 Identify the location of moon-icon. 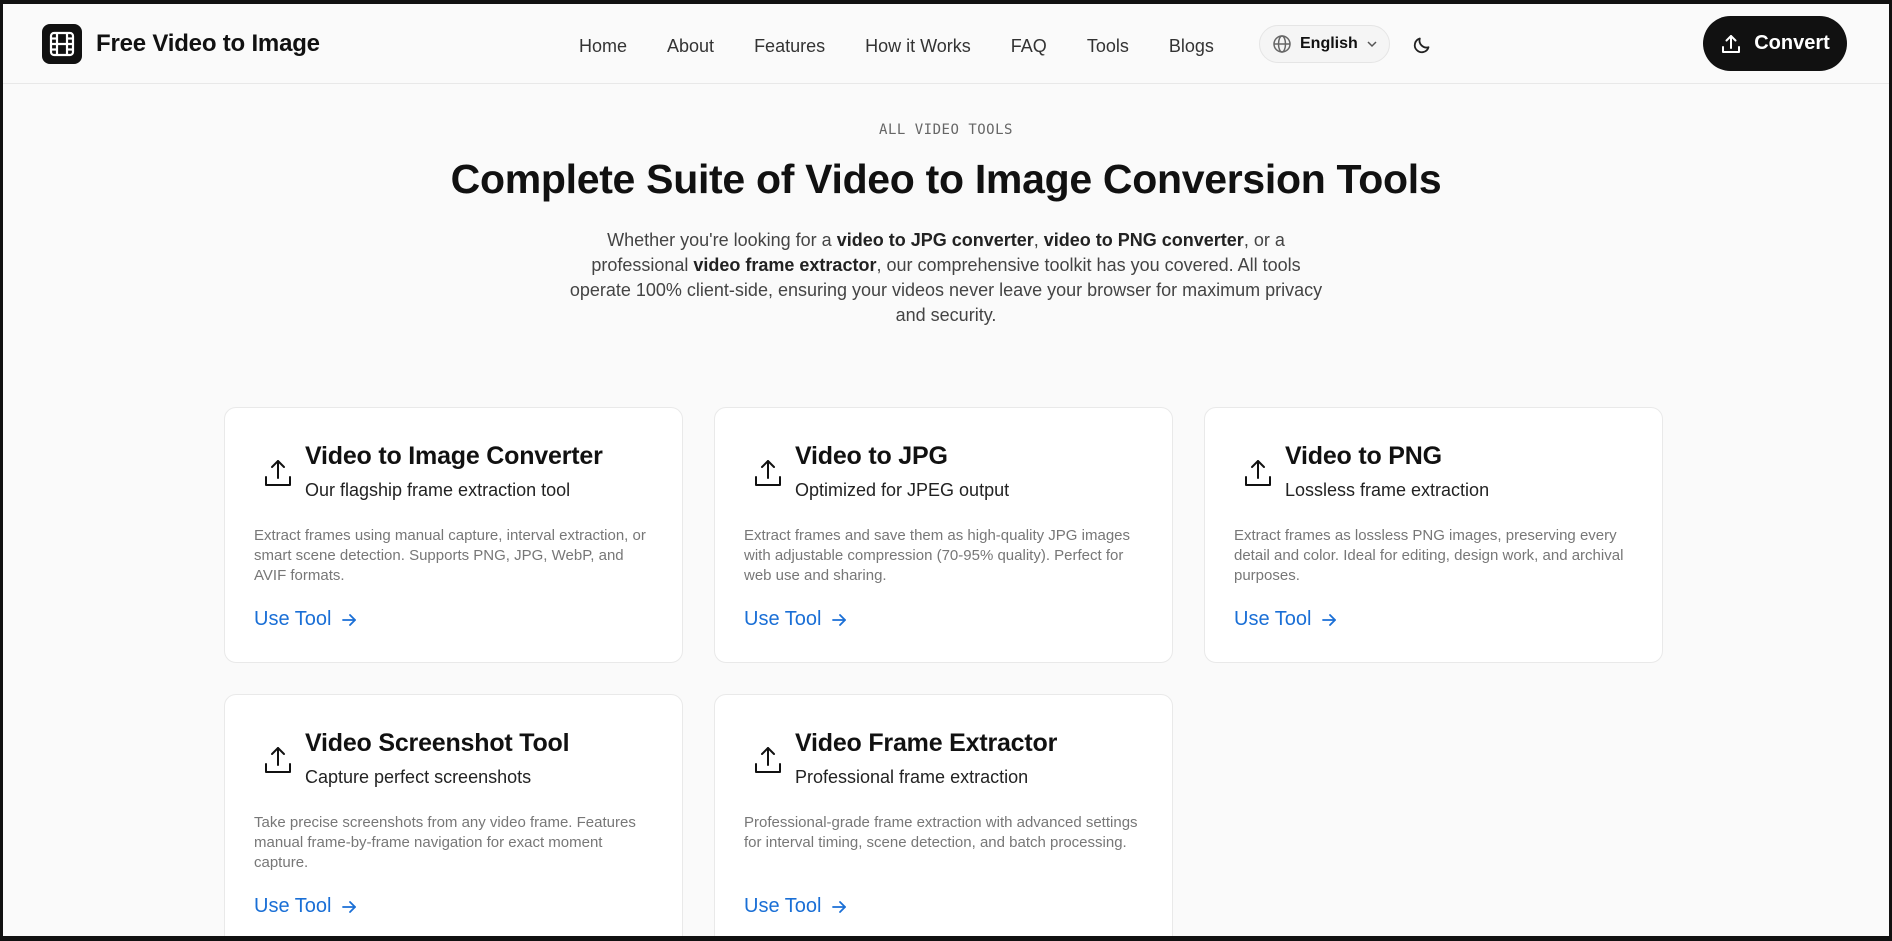
(1421, 45).